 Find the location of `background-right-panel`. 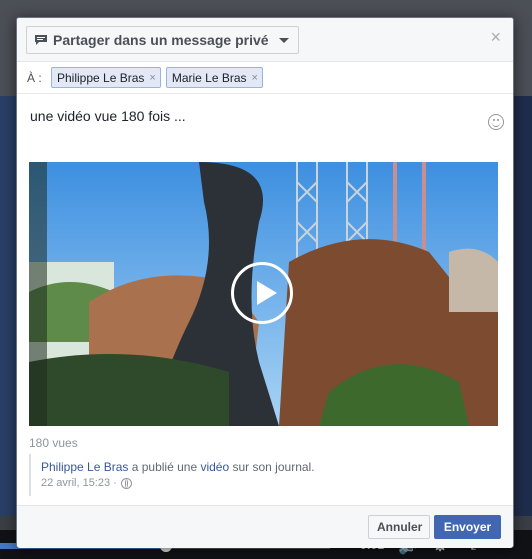

background-right-panel is located at coordinates (522, 306).